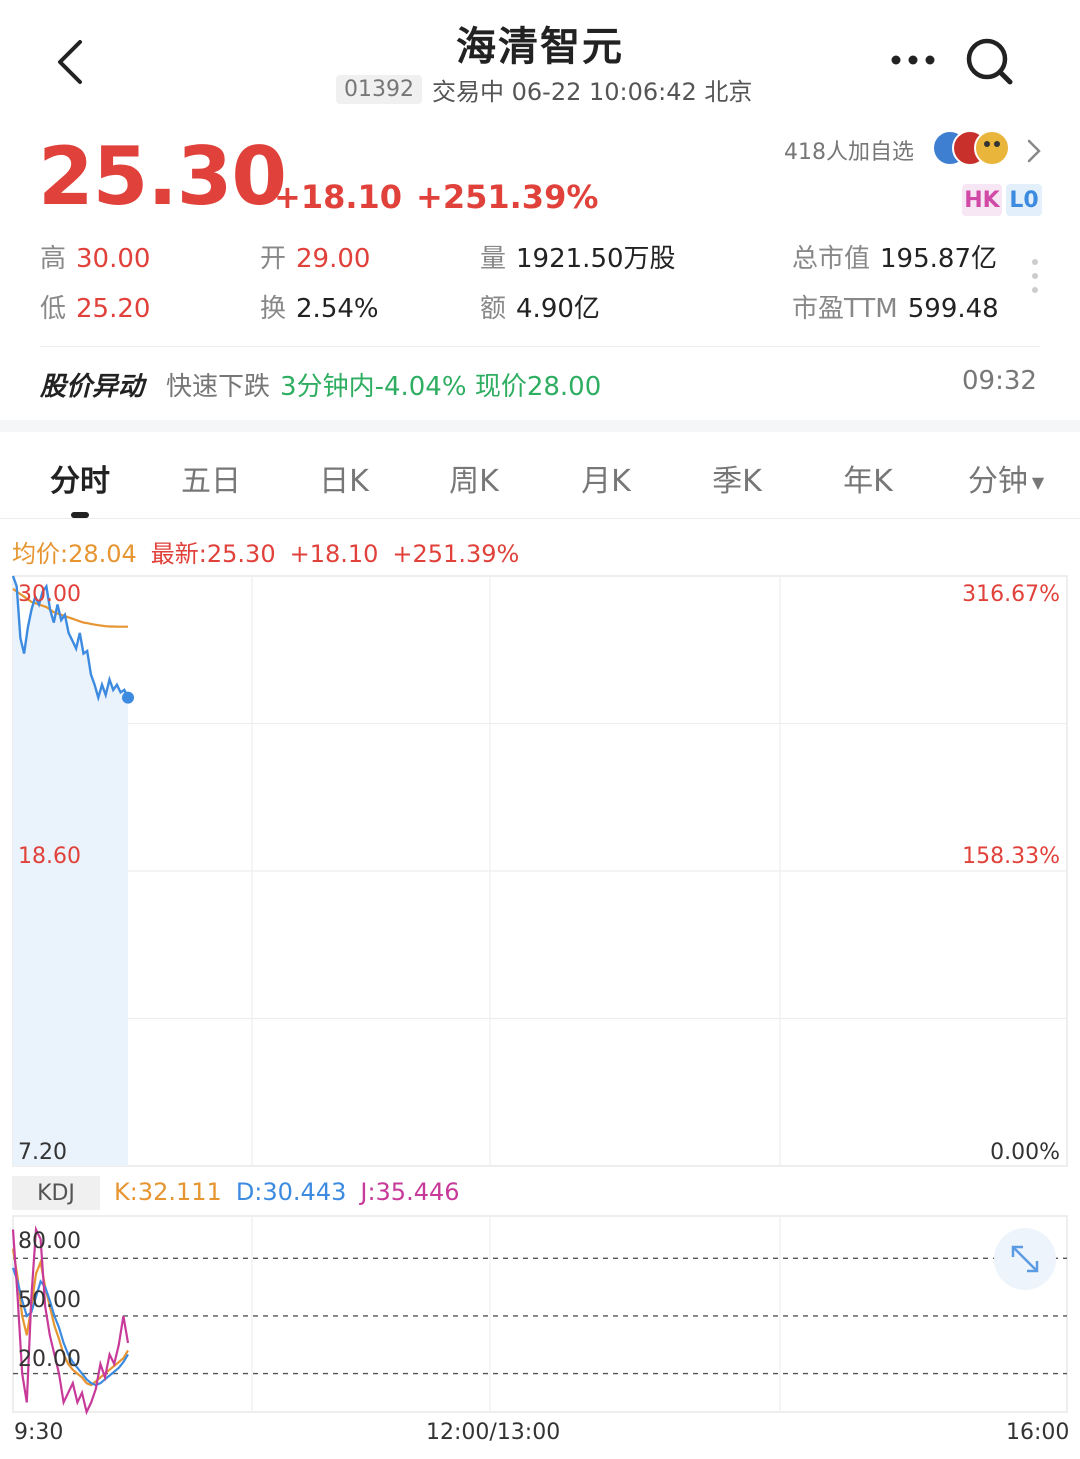 The image size is (1080, 1459). What do you see at coordinates (338, 197) in the screenshot?
I see `change-value: +18.10` at bounding box center [338, 197].